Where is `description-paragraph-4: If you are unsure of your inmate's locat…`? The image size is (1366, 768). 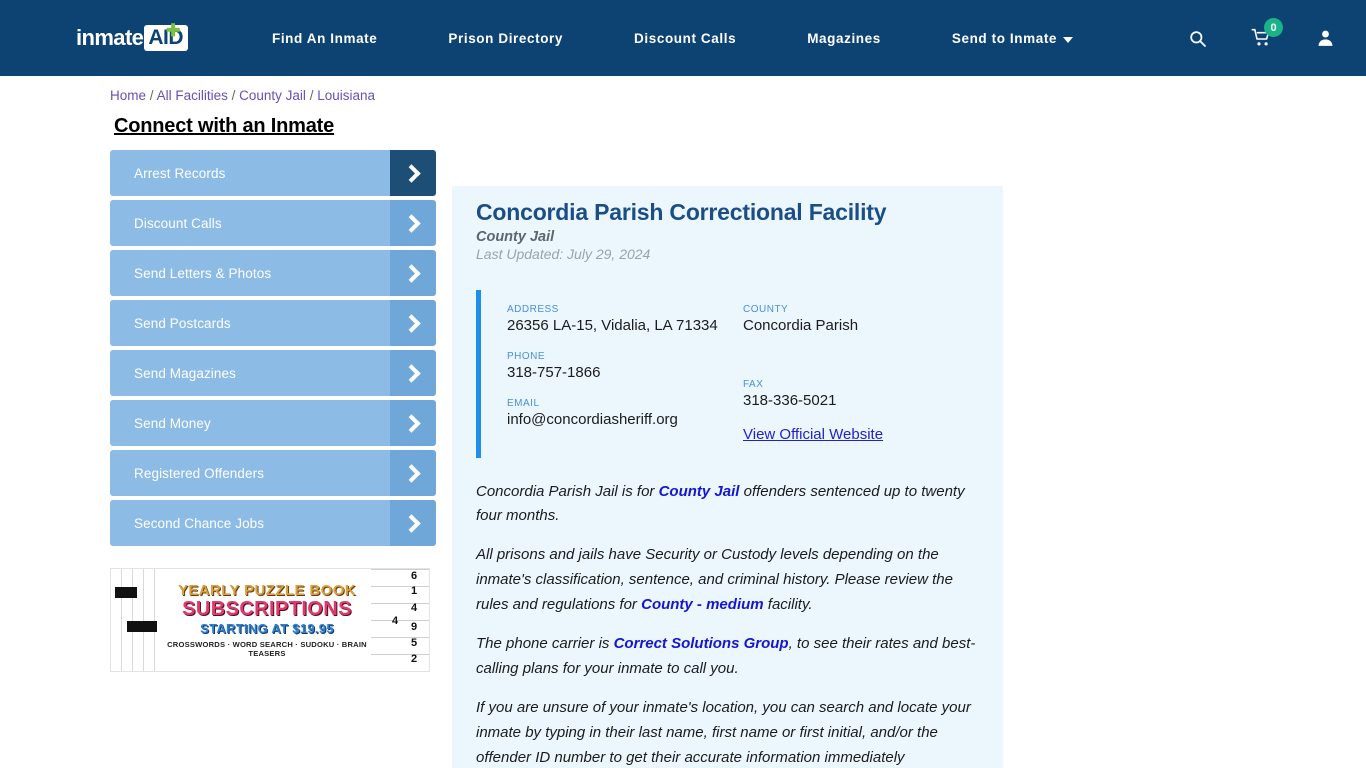
description-paragraph-4: If you are unsure of your inmate's locat… is located at coordinates (727, 732).